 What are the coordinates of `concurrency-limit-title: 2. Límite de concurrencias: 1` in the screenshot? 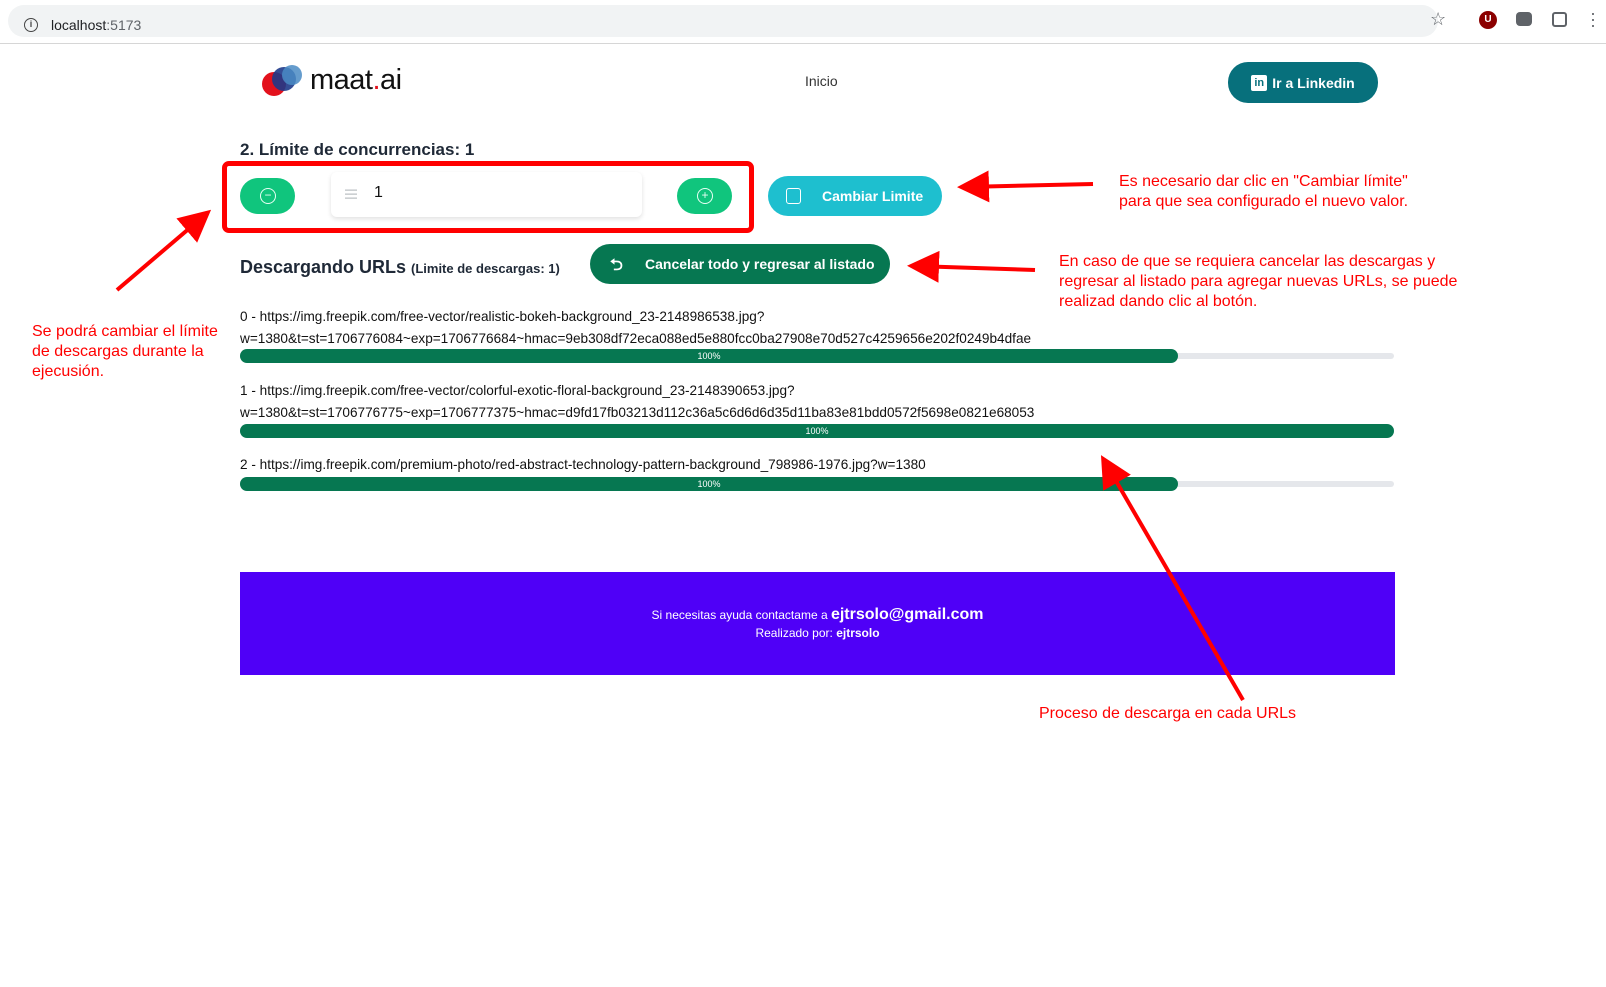 It's located at (357, 149).